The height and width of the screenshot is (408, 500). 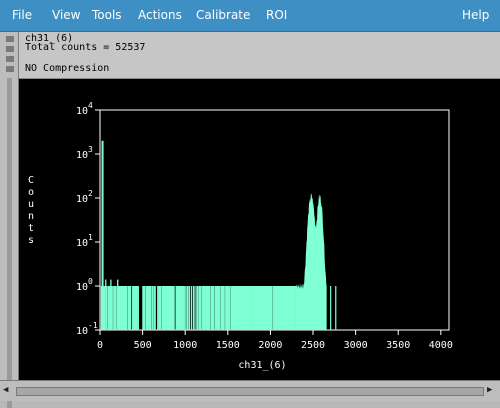 What do you see at coordinates (84, 109) in the screenshot?
I see `y-tick-label: 104` at bounding box center [84, 109].